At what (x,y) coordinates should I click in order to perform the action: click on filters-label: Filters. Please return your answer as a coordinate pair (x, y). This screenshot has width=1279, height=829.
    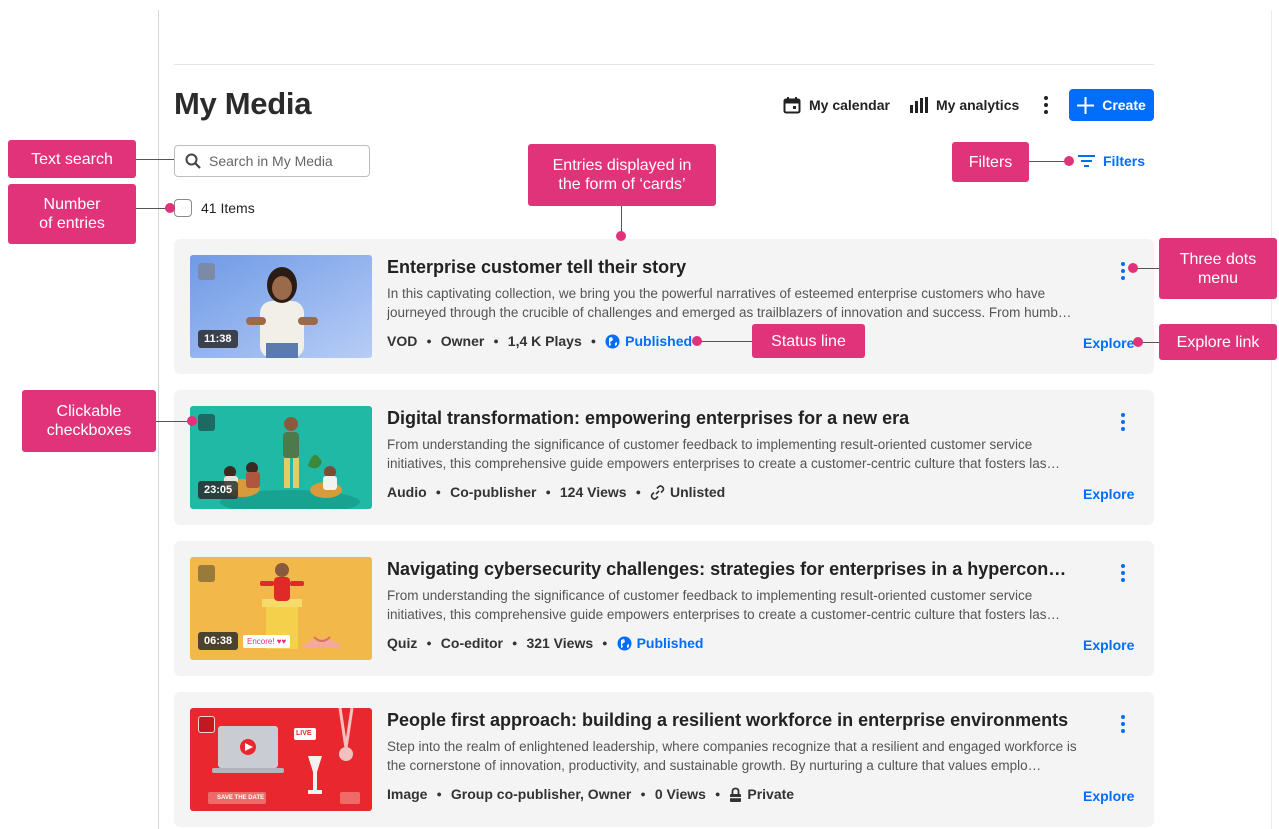
    Looking at the image, I should click on (1124, 161).